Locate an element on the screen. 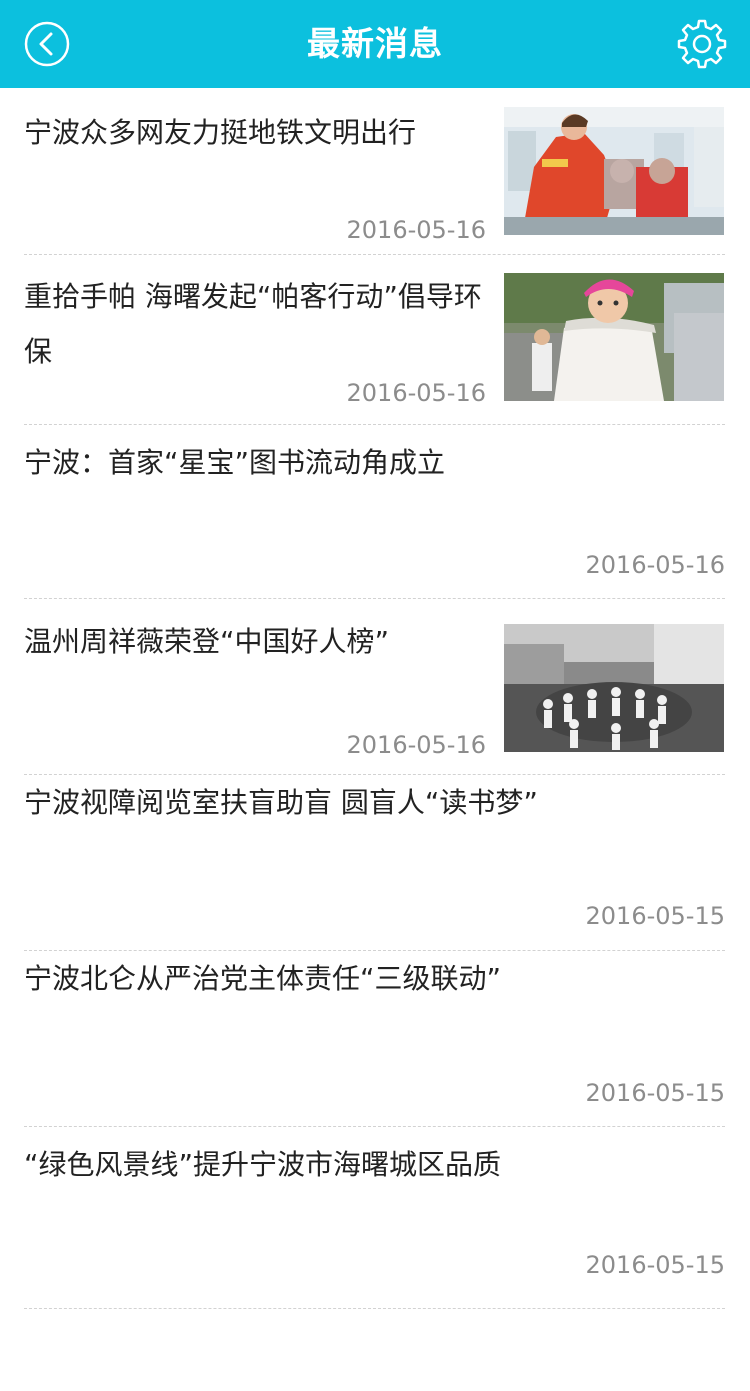 The height and width of the screenshot is (1391, 750). back-button is located at coordinates (47, 44).